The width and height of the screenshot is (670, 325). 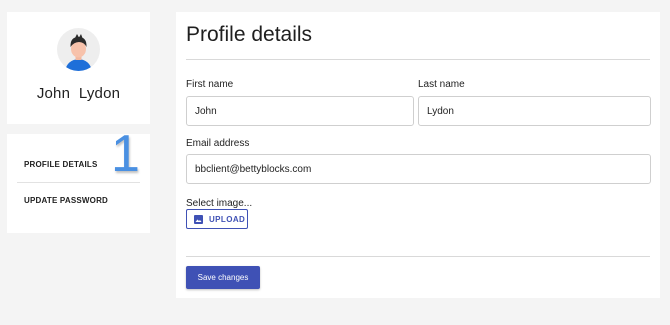 What do you see at coordinates (418, 256) in the screenshot?
I see `form-footer-divider` at bounding box center [418, 256].